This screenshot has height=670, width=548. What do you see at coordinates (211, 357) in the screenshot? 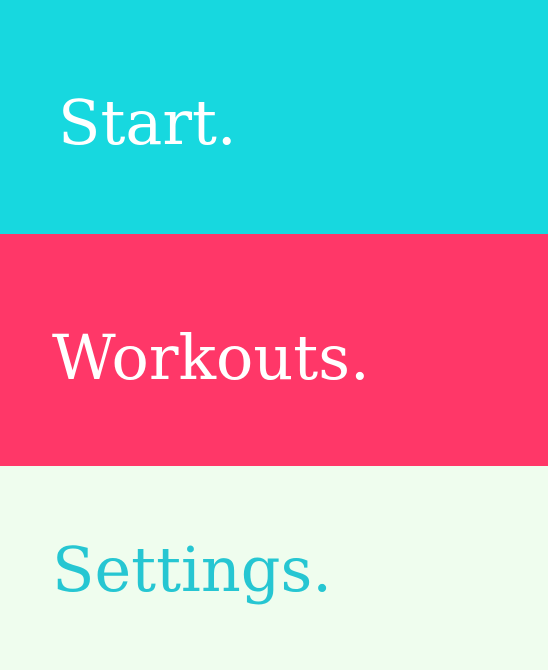
I see `menu-item-workouts-label: Workouts.` at bounding box center [211, 357].